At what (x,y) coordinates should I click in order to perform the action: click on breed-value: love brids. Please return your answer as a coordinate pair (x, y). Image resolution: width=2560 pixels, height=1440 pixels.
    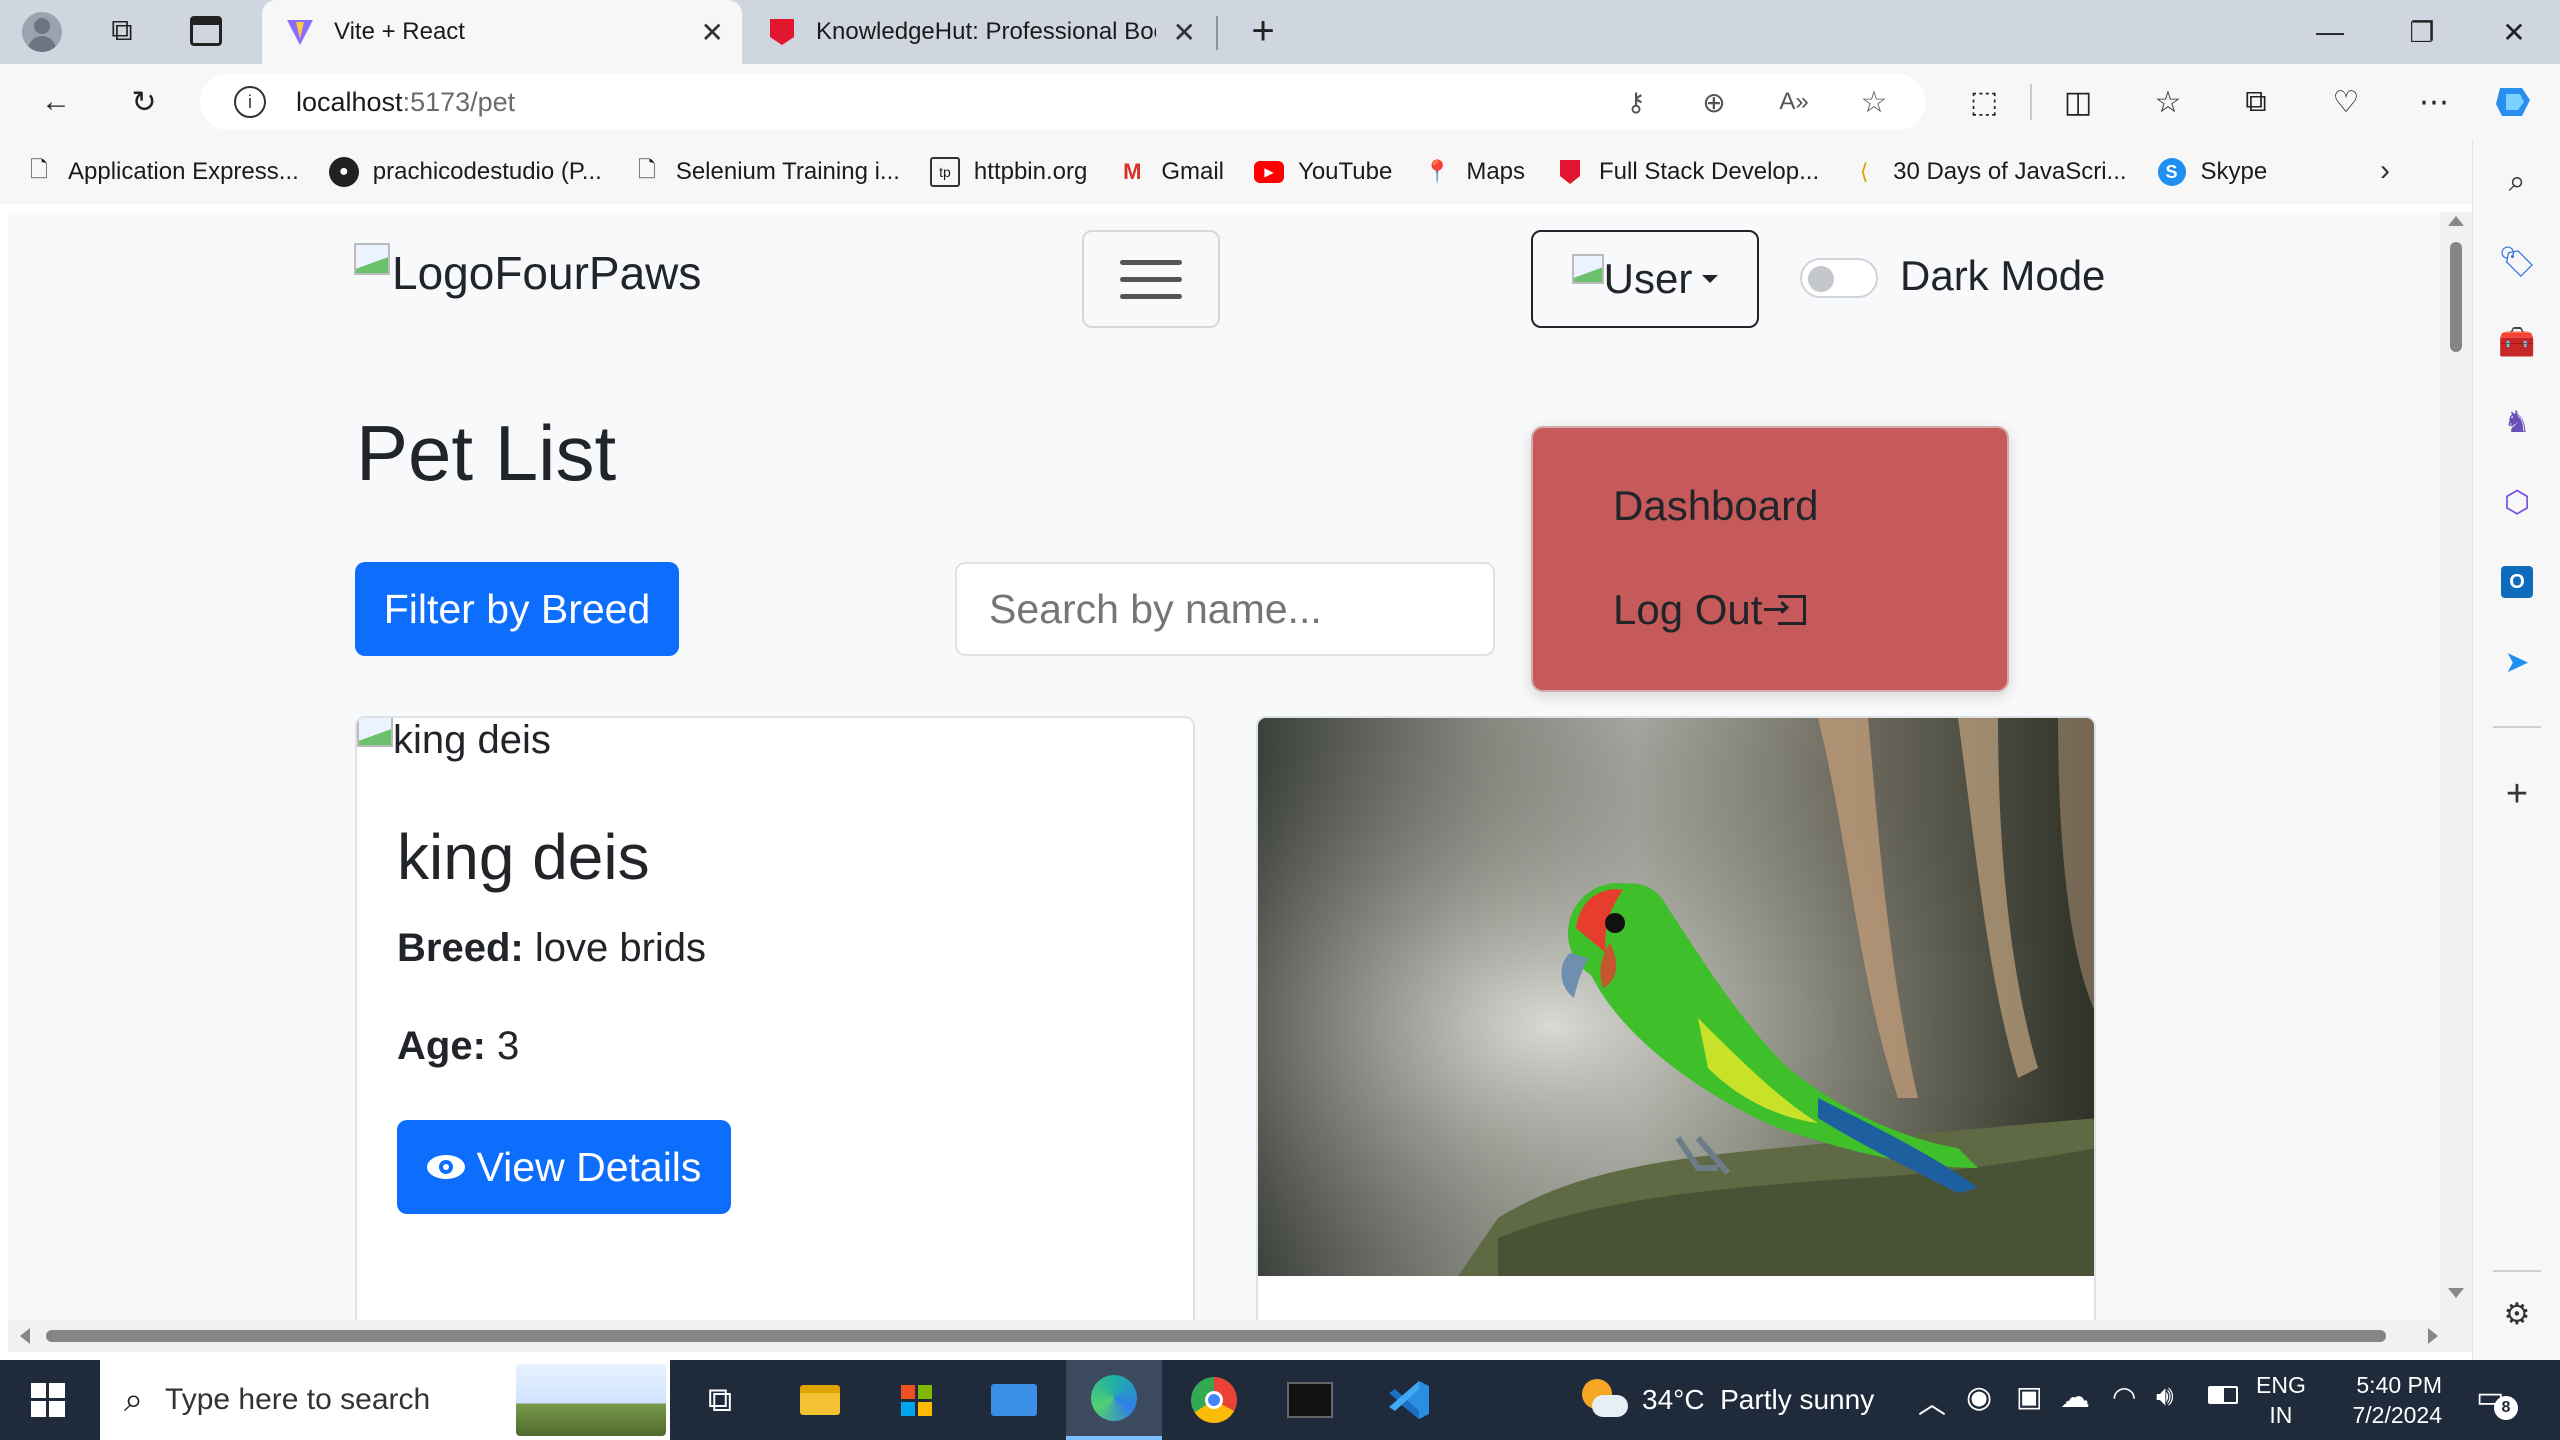
    Looking at the image, I should click on (620, 948).